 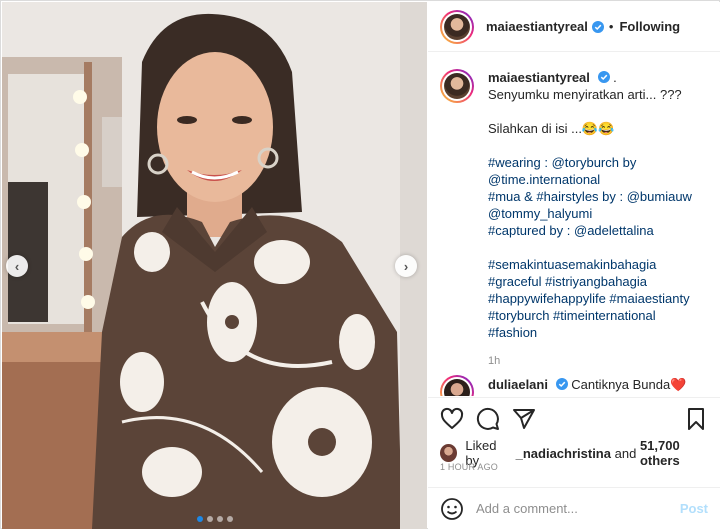 What do you see at coordinates (457, 86) in the screenshot?
I see `caption-avatar` at bounding box center [457, 86].